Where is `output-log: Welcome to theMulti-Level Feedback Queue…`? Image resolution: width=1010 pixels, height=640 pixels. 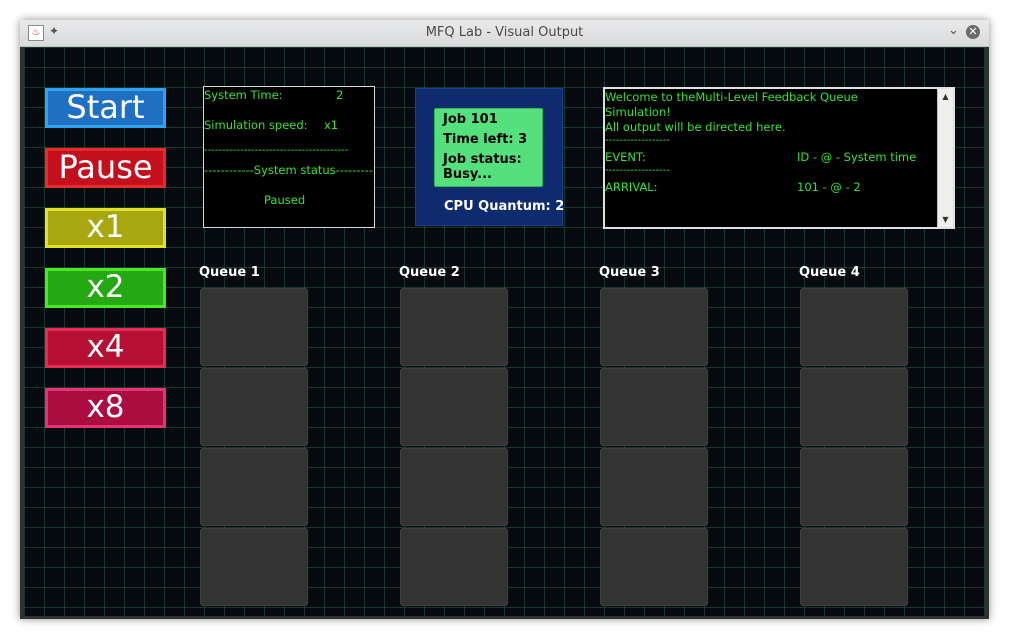
output-log: Welcome to theMulti-Level Feedback Queue… is located at coordinates (779, 158).